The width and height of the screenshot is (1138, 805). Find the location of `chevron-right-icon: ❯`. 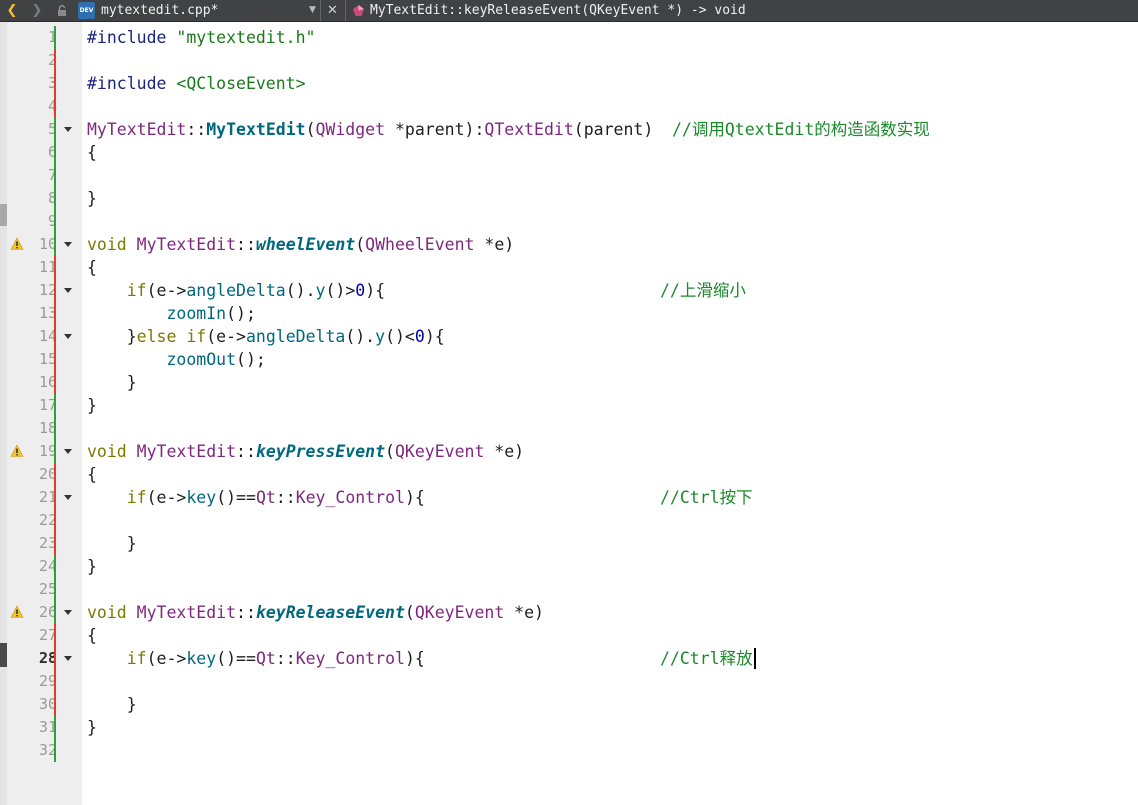

chevron-right-icon: ❯ is located at coordinates (37, 10).